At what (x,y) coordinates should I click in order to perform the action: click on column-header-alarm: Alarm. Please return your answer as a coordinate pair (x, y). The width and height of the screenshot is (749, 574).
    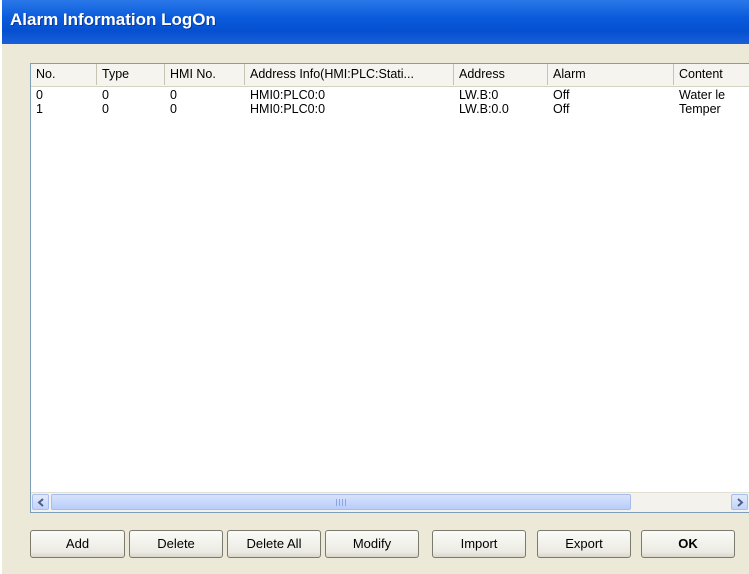
    Looking at the image, I should click on (611, 74).